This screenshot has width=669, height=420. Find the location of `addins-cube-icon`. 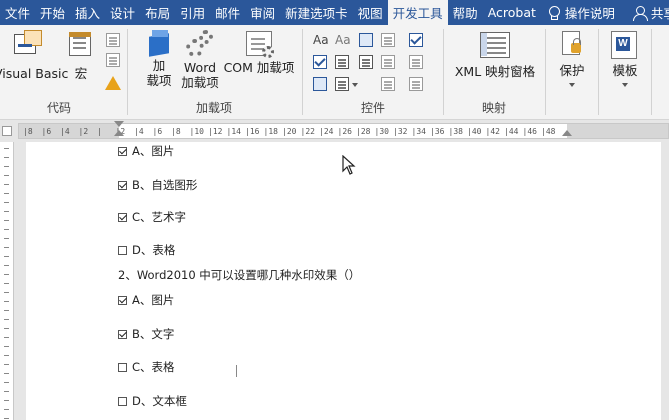

addins-cube-icon is located at coordinates (159, 43).